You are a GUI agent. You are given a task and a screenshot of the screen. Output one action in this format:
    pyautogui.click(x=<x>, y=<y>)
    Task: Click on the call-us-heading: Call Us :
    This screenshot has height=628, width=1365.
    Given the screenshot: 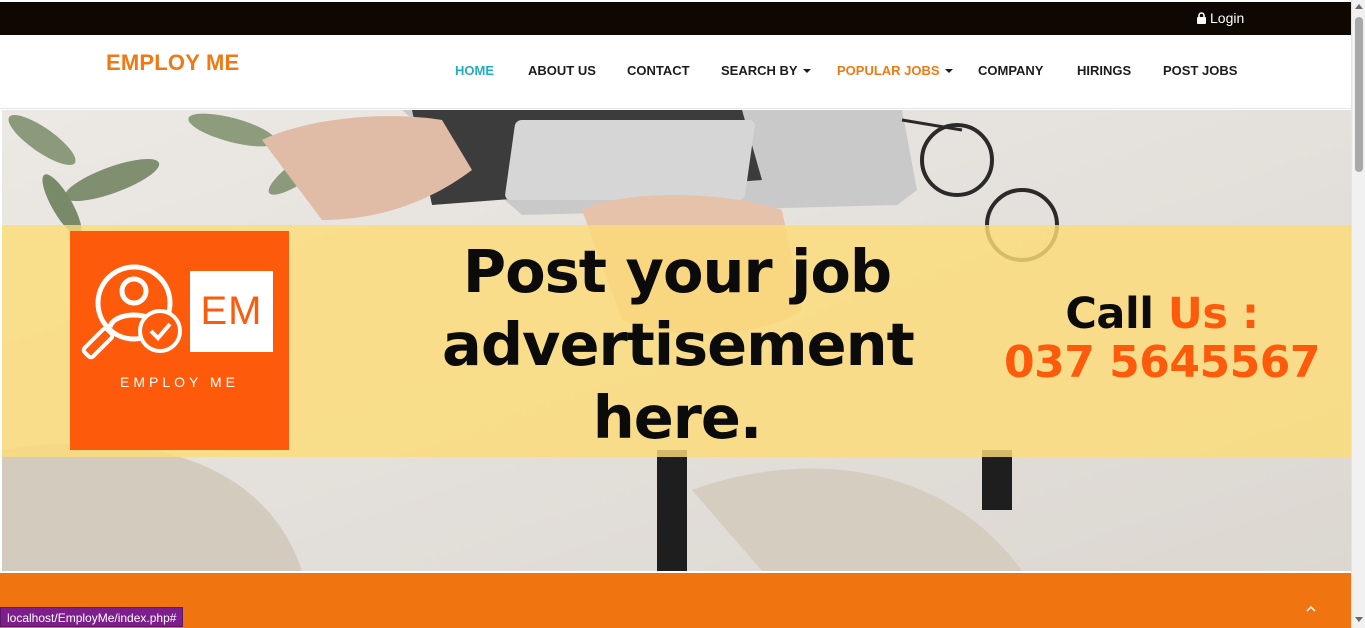 What is the action you would take?
    pyautogui.click(x=1162, y=314)
    